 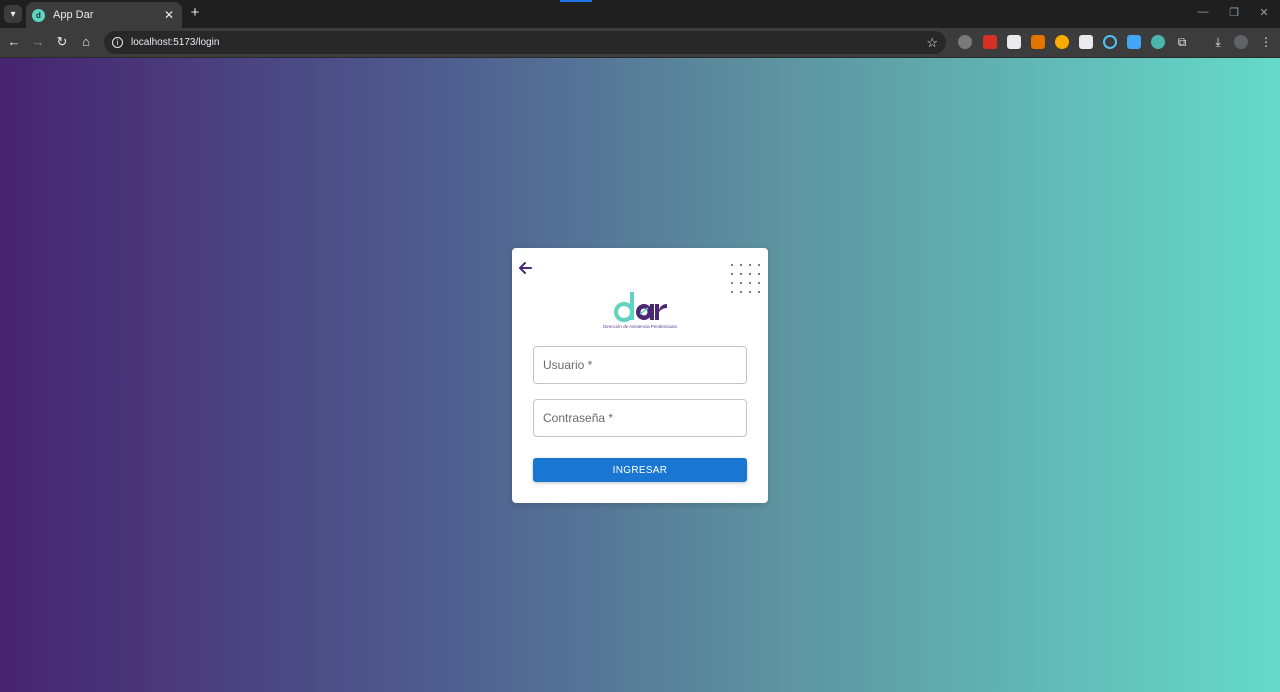 What do you see at coordinates (528, 42) in the screenshot?
I see `url-text: localhost:5173/login` at bounding box center [528, 42].